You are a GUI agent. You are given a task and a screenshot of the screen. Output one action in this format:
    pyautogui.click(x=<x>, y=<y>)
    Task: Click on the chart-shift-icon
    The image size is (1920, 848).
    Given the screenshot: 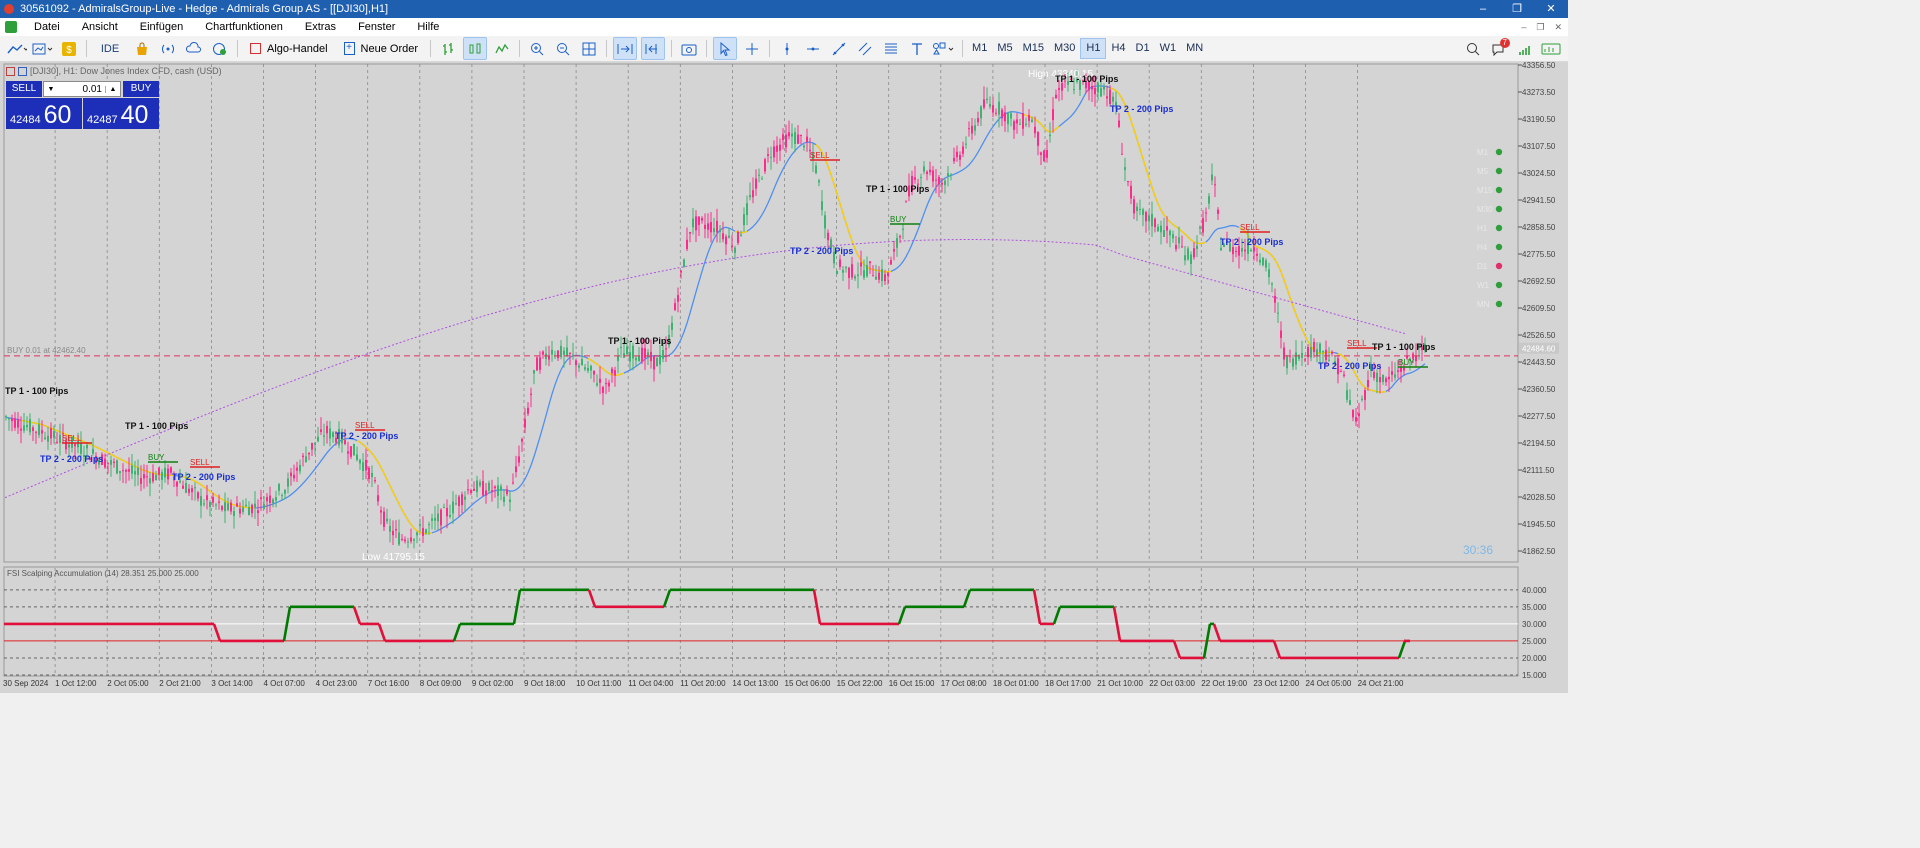 What is the action you would take?
    pyautogui.click(x=653, y=48)
    